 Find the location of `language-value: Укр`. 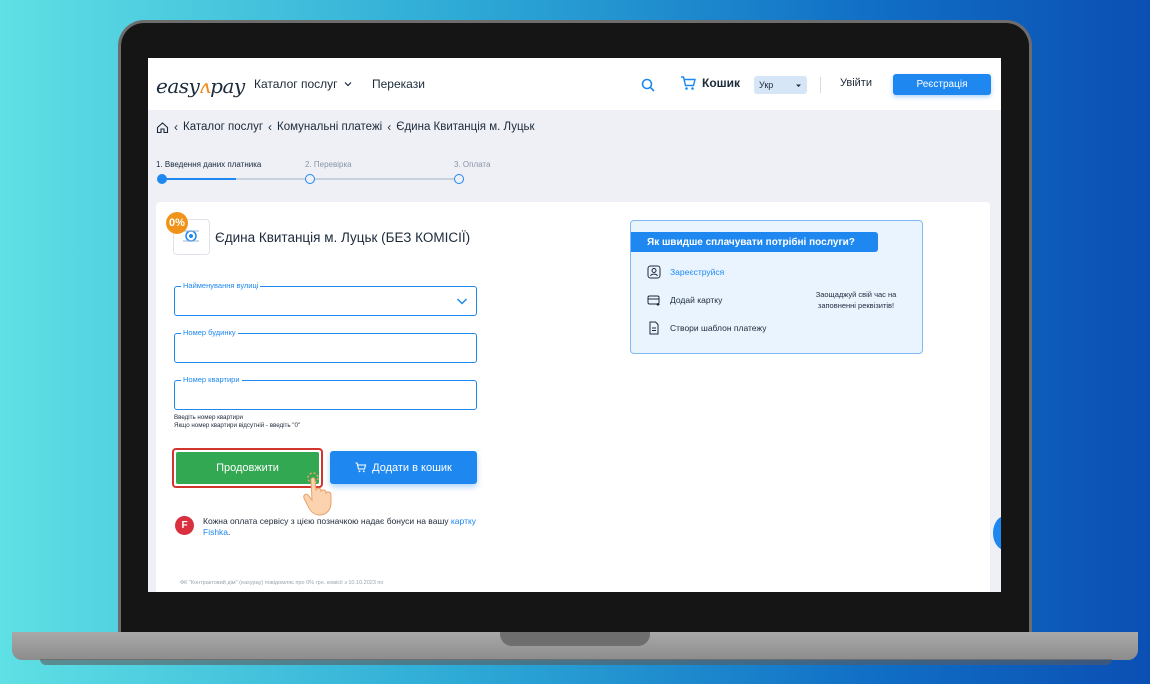

language-value: Укр is located at coordinates (766, 85).